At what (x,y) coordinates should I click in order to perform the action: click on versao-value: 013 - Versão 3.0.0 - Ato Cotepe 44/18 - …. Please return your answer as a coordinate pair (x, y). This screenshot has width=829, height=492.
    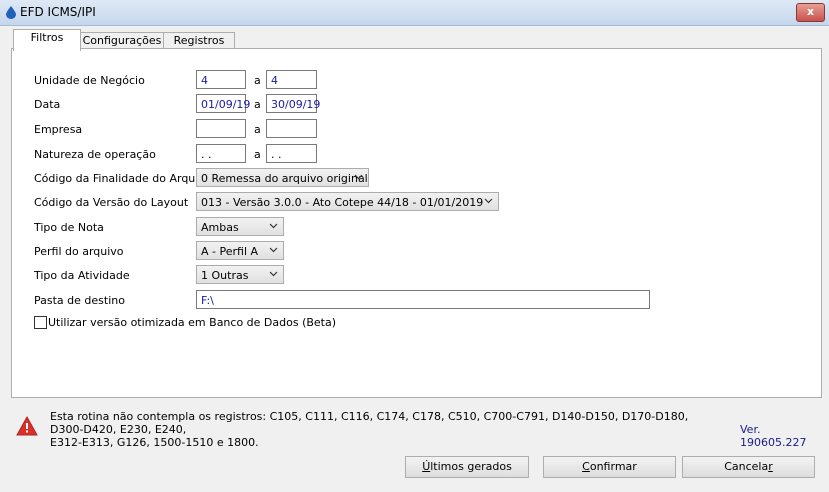
    Looking at the image, I should click on (342, 202).